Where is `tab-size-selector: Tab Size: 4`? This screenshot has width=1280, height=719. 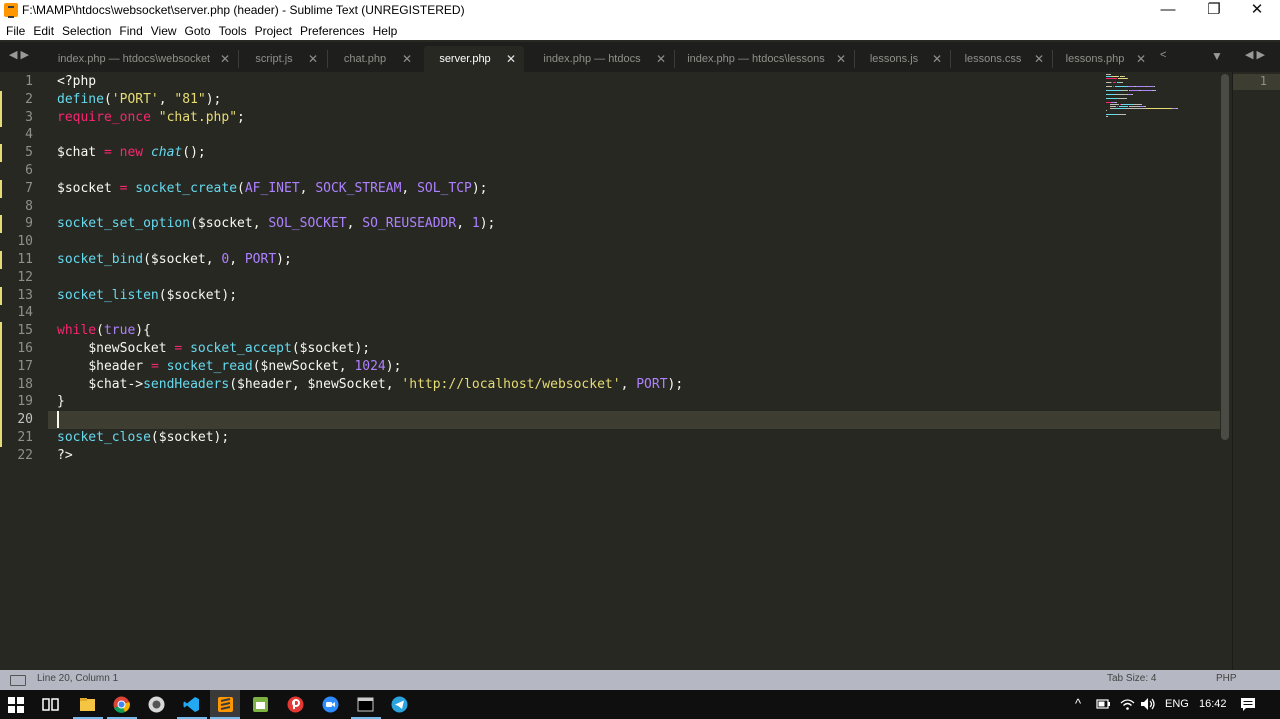
tab-size-selector: Tab Size: 4 is located at coordinates (1131, 678).